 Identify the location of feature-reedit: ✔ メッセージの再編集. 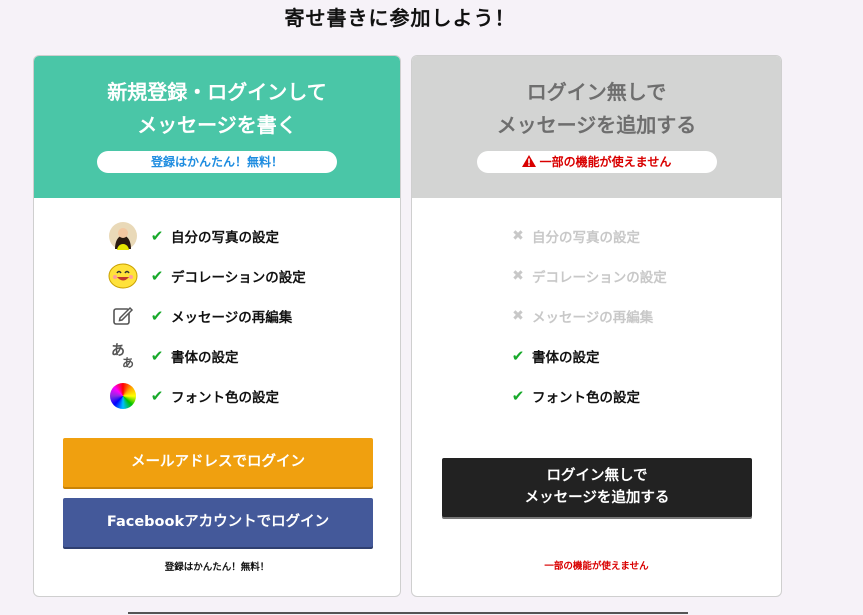
(200, 316).